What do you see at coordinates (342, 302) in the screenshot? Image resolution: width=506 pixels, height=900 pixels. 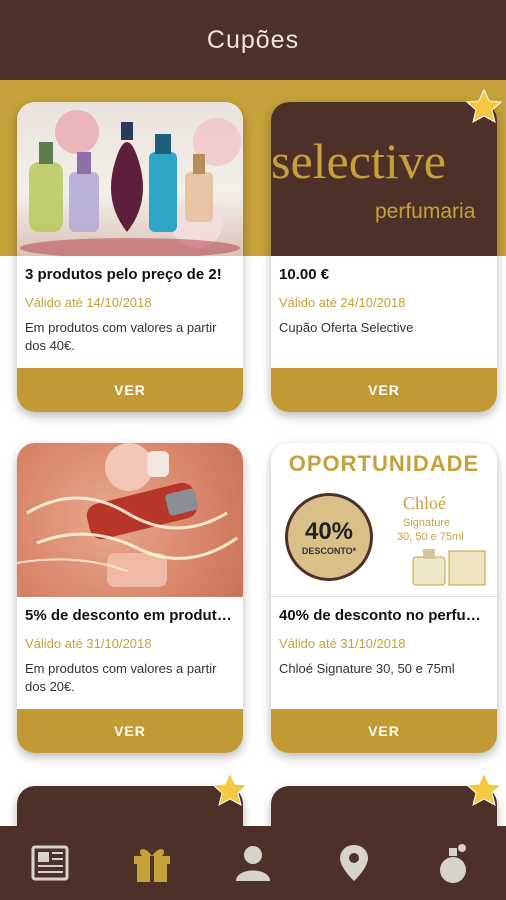 I see `coupon-validity: Válido até 24/10/2018` at bounding box center [342, 302].